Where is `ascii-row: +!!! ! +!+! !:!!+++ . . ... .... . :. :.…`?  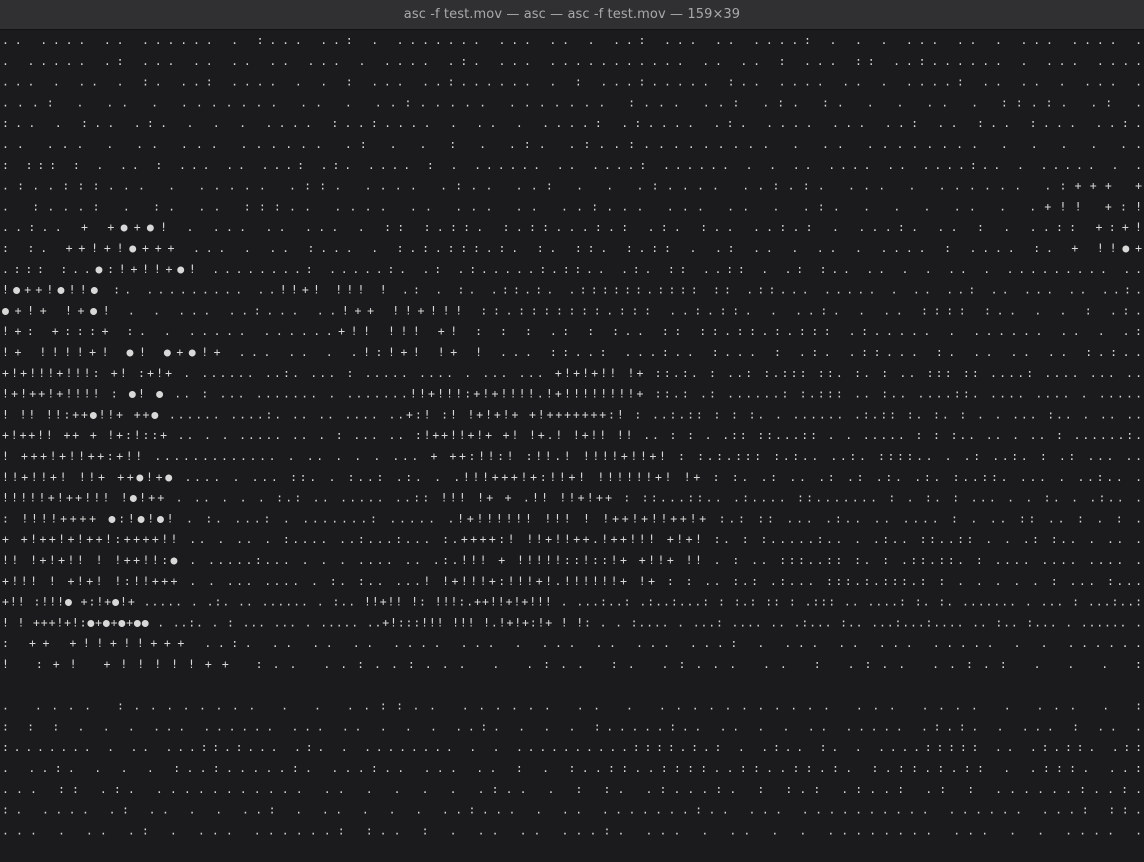 ascii-row: +!!! ! +!+! !:!!+++ . . ... .... . :. :.… is located at coordinates (572, 581).